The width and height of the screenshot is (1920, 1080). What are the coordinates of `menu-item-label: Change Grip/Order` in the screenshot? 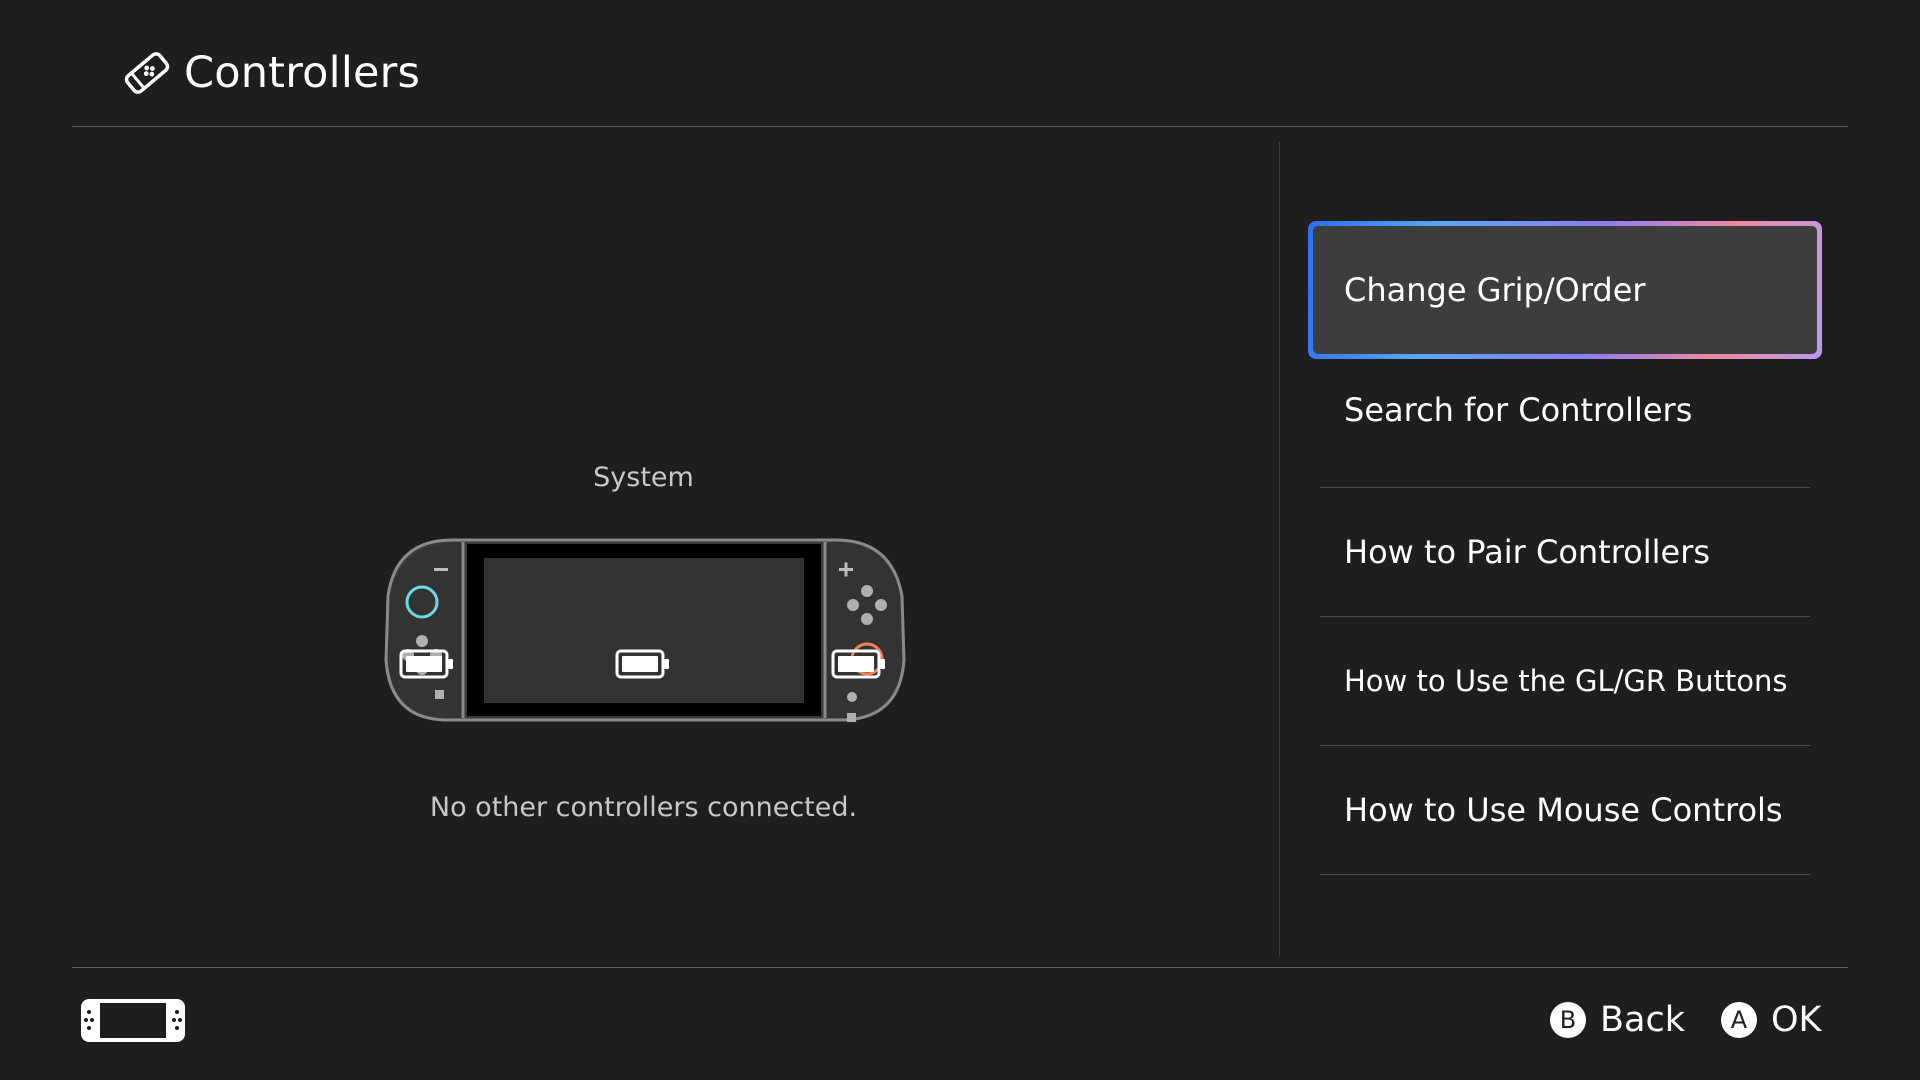 It's located at (1495, 290).